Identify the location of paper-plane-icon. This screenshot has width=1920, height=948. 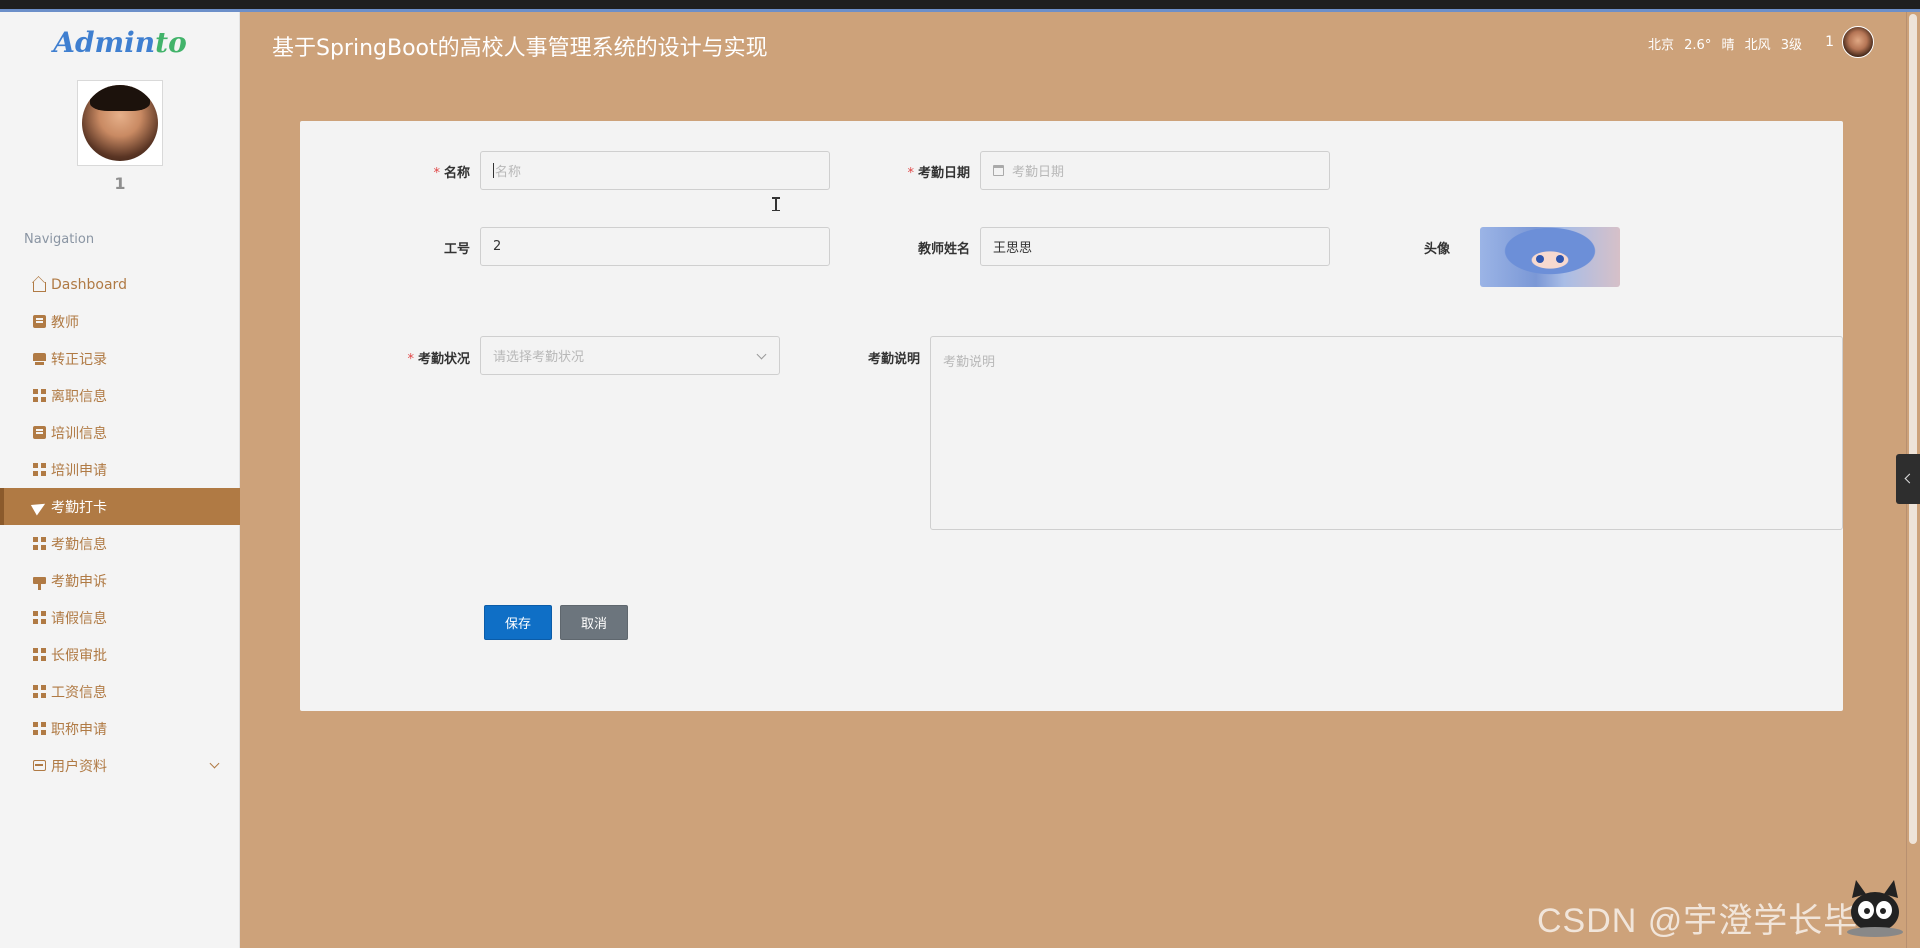
(39, 506).